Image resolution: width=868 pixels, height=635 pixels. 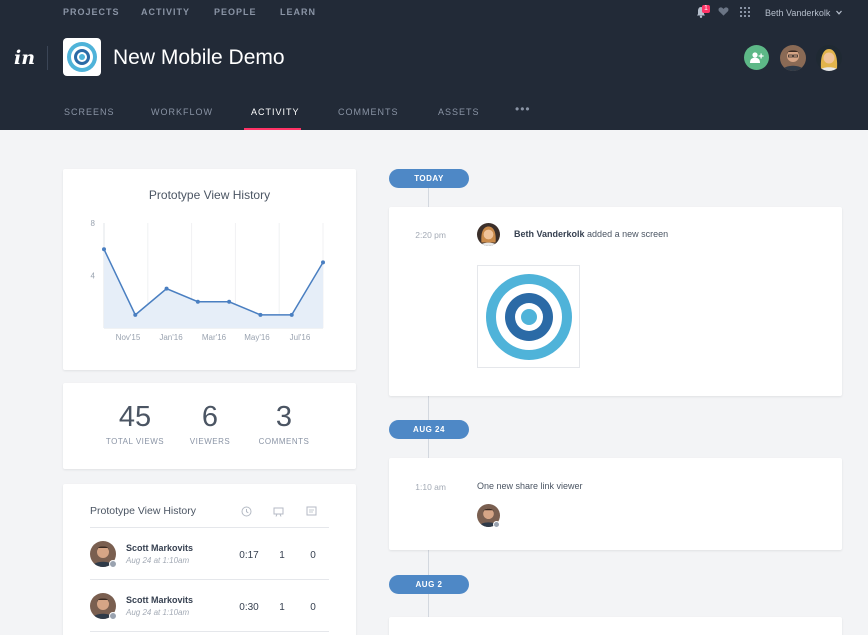 I want to click on date-pill-today: TODAY, so click(x=429, y=178).